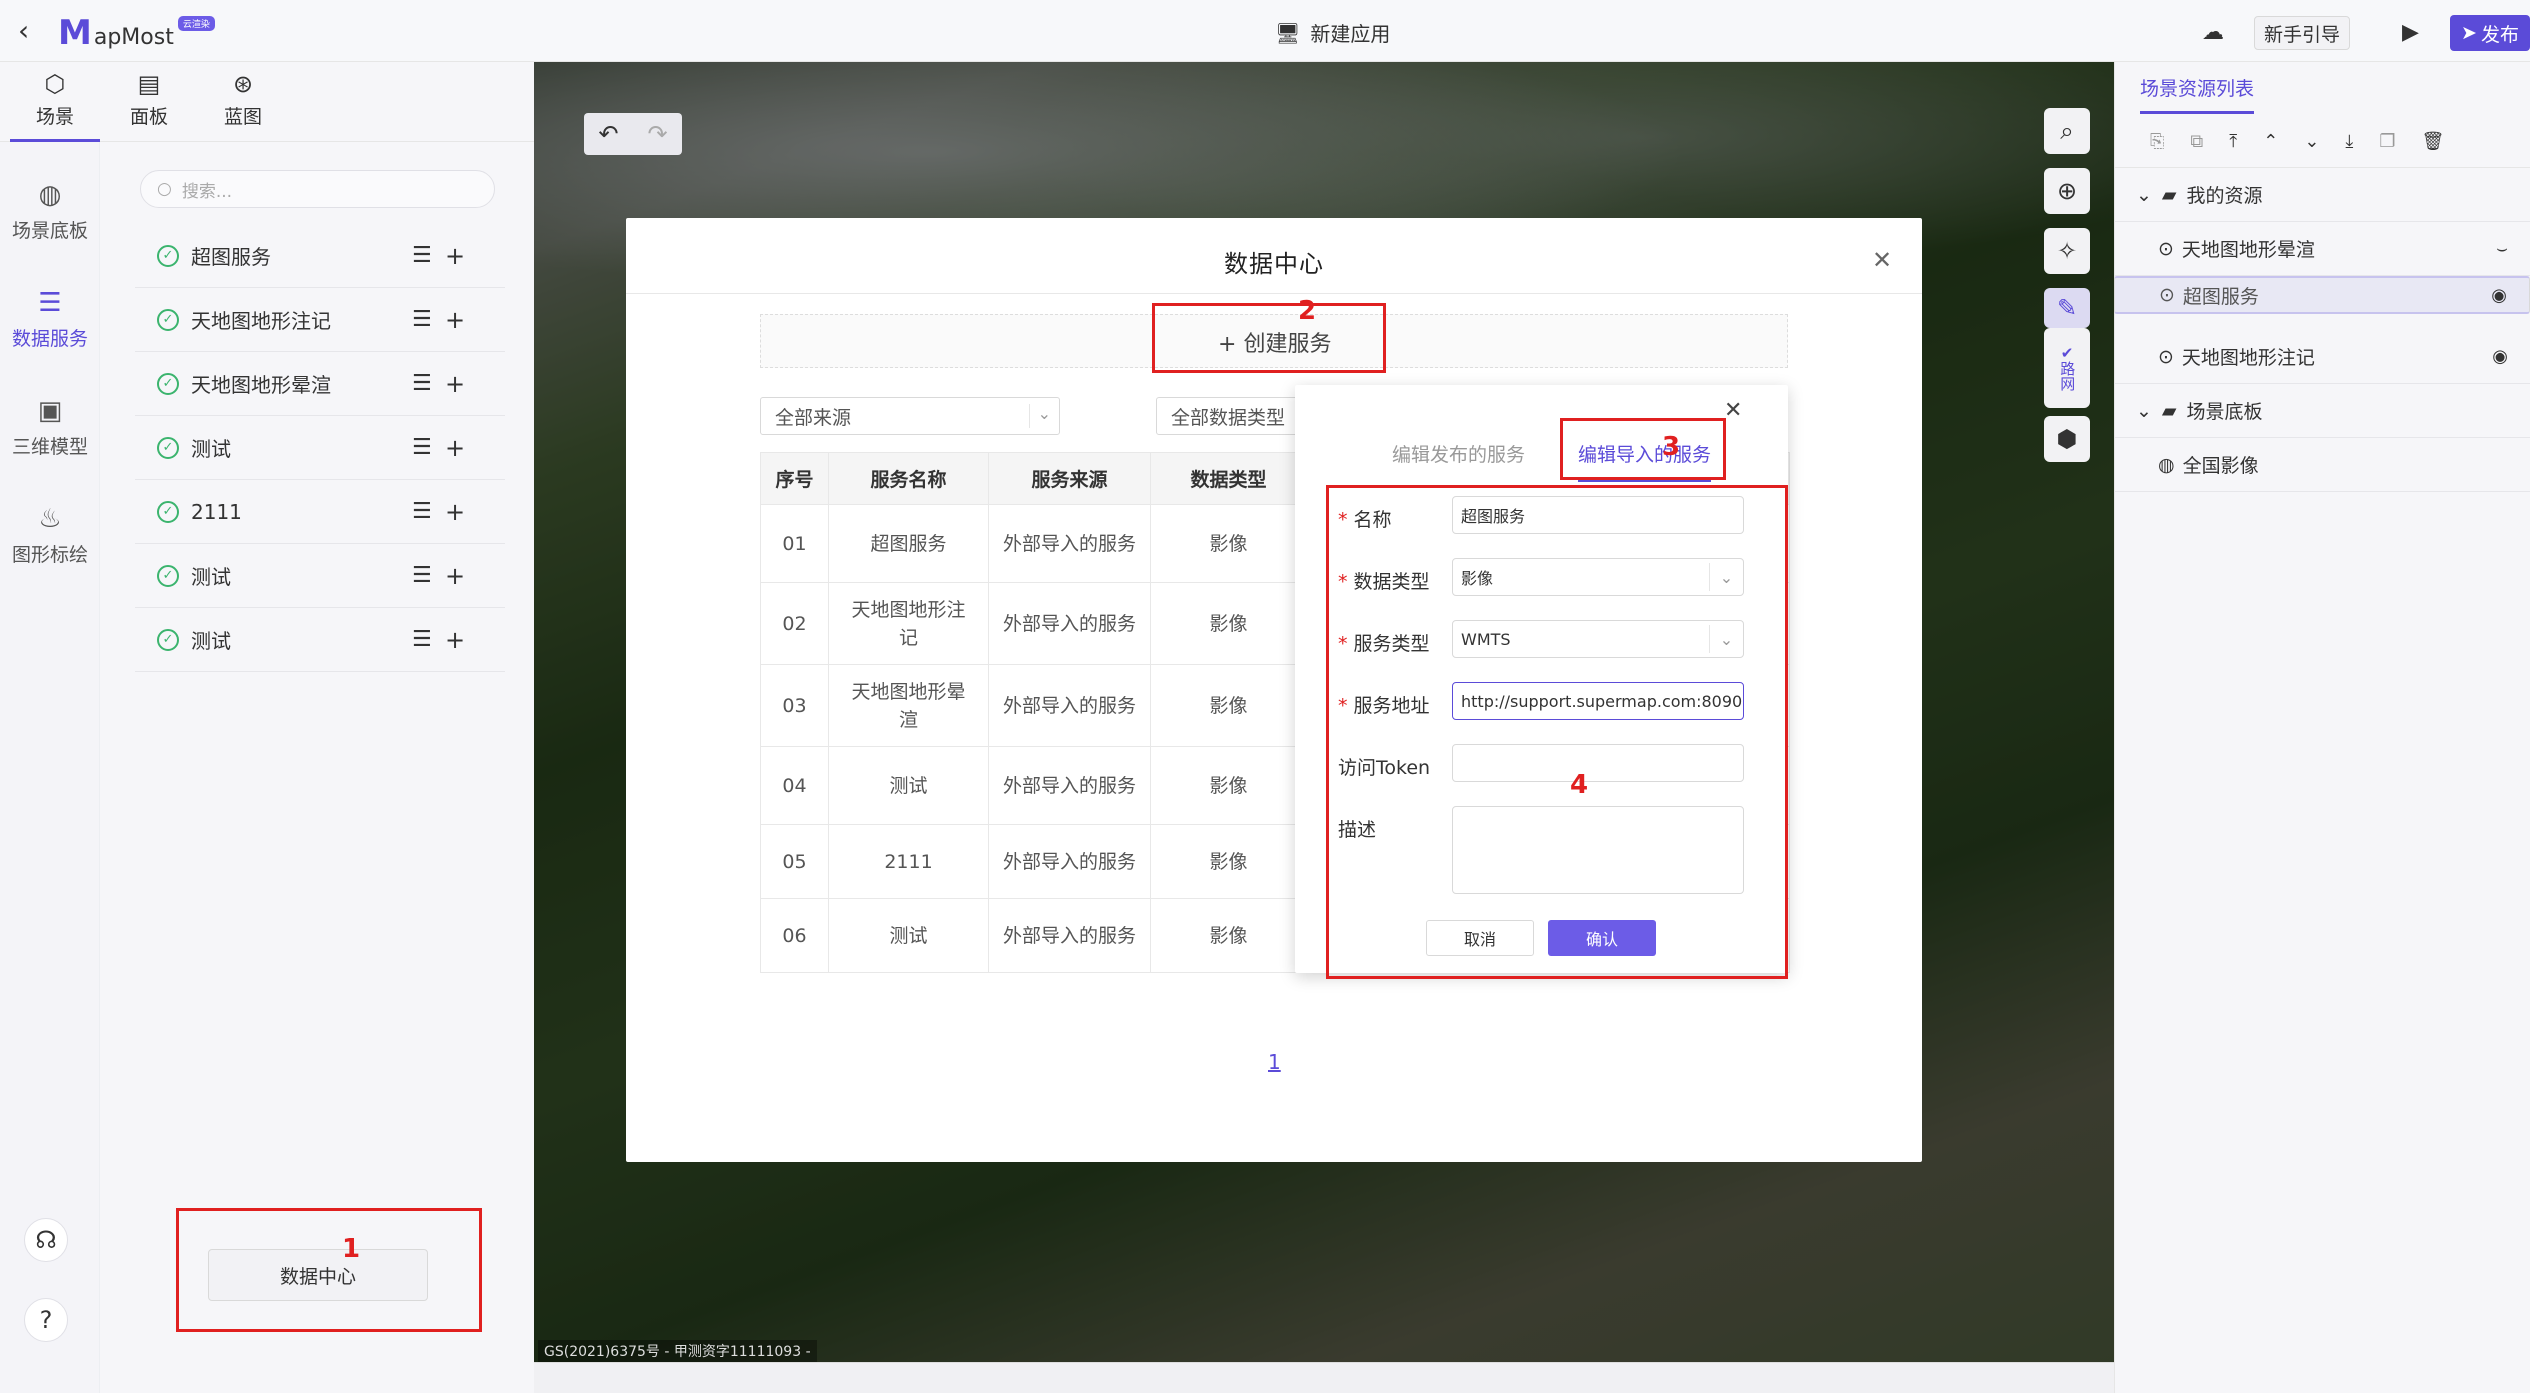 The width and height of the screenshot is (2530, 1393). Describe the element at coordinates (908, 478) in the screenshot. I see `col-header: 服务名称` at that location.